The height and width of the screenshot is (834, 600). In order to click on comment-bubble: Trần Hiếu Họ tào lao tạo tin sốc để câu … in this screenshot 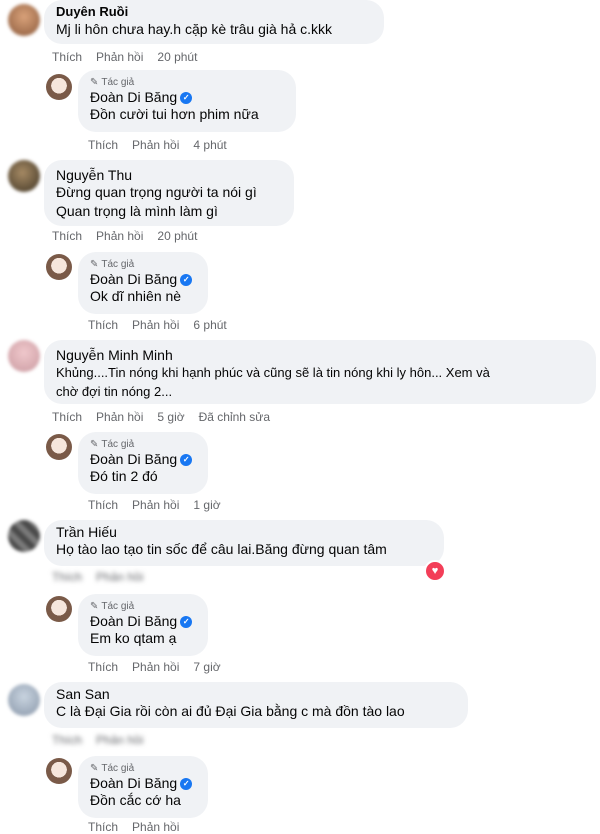, I will do `click(244, 543)`.